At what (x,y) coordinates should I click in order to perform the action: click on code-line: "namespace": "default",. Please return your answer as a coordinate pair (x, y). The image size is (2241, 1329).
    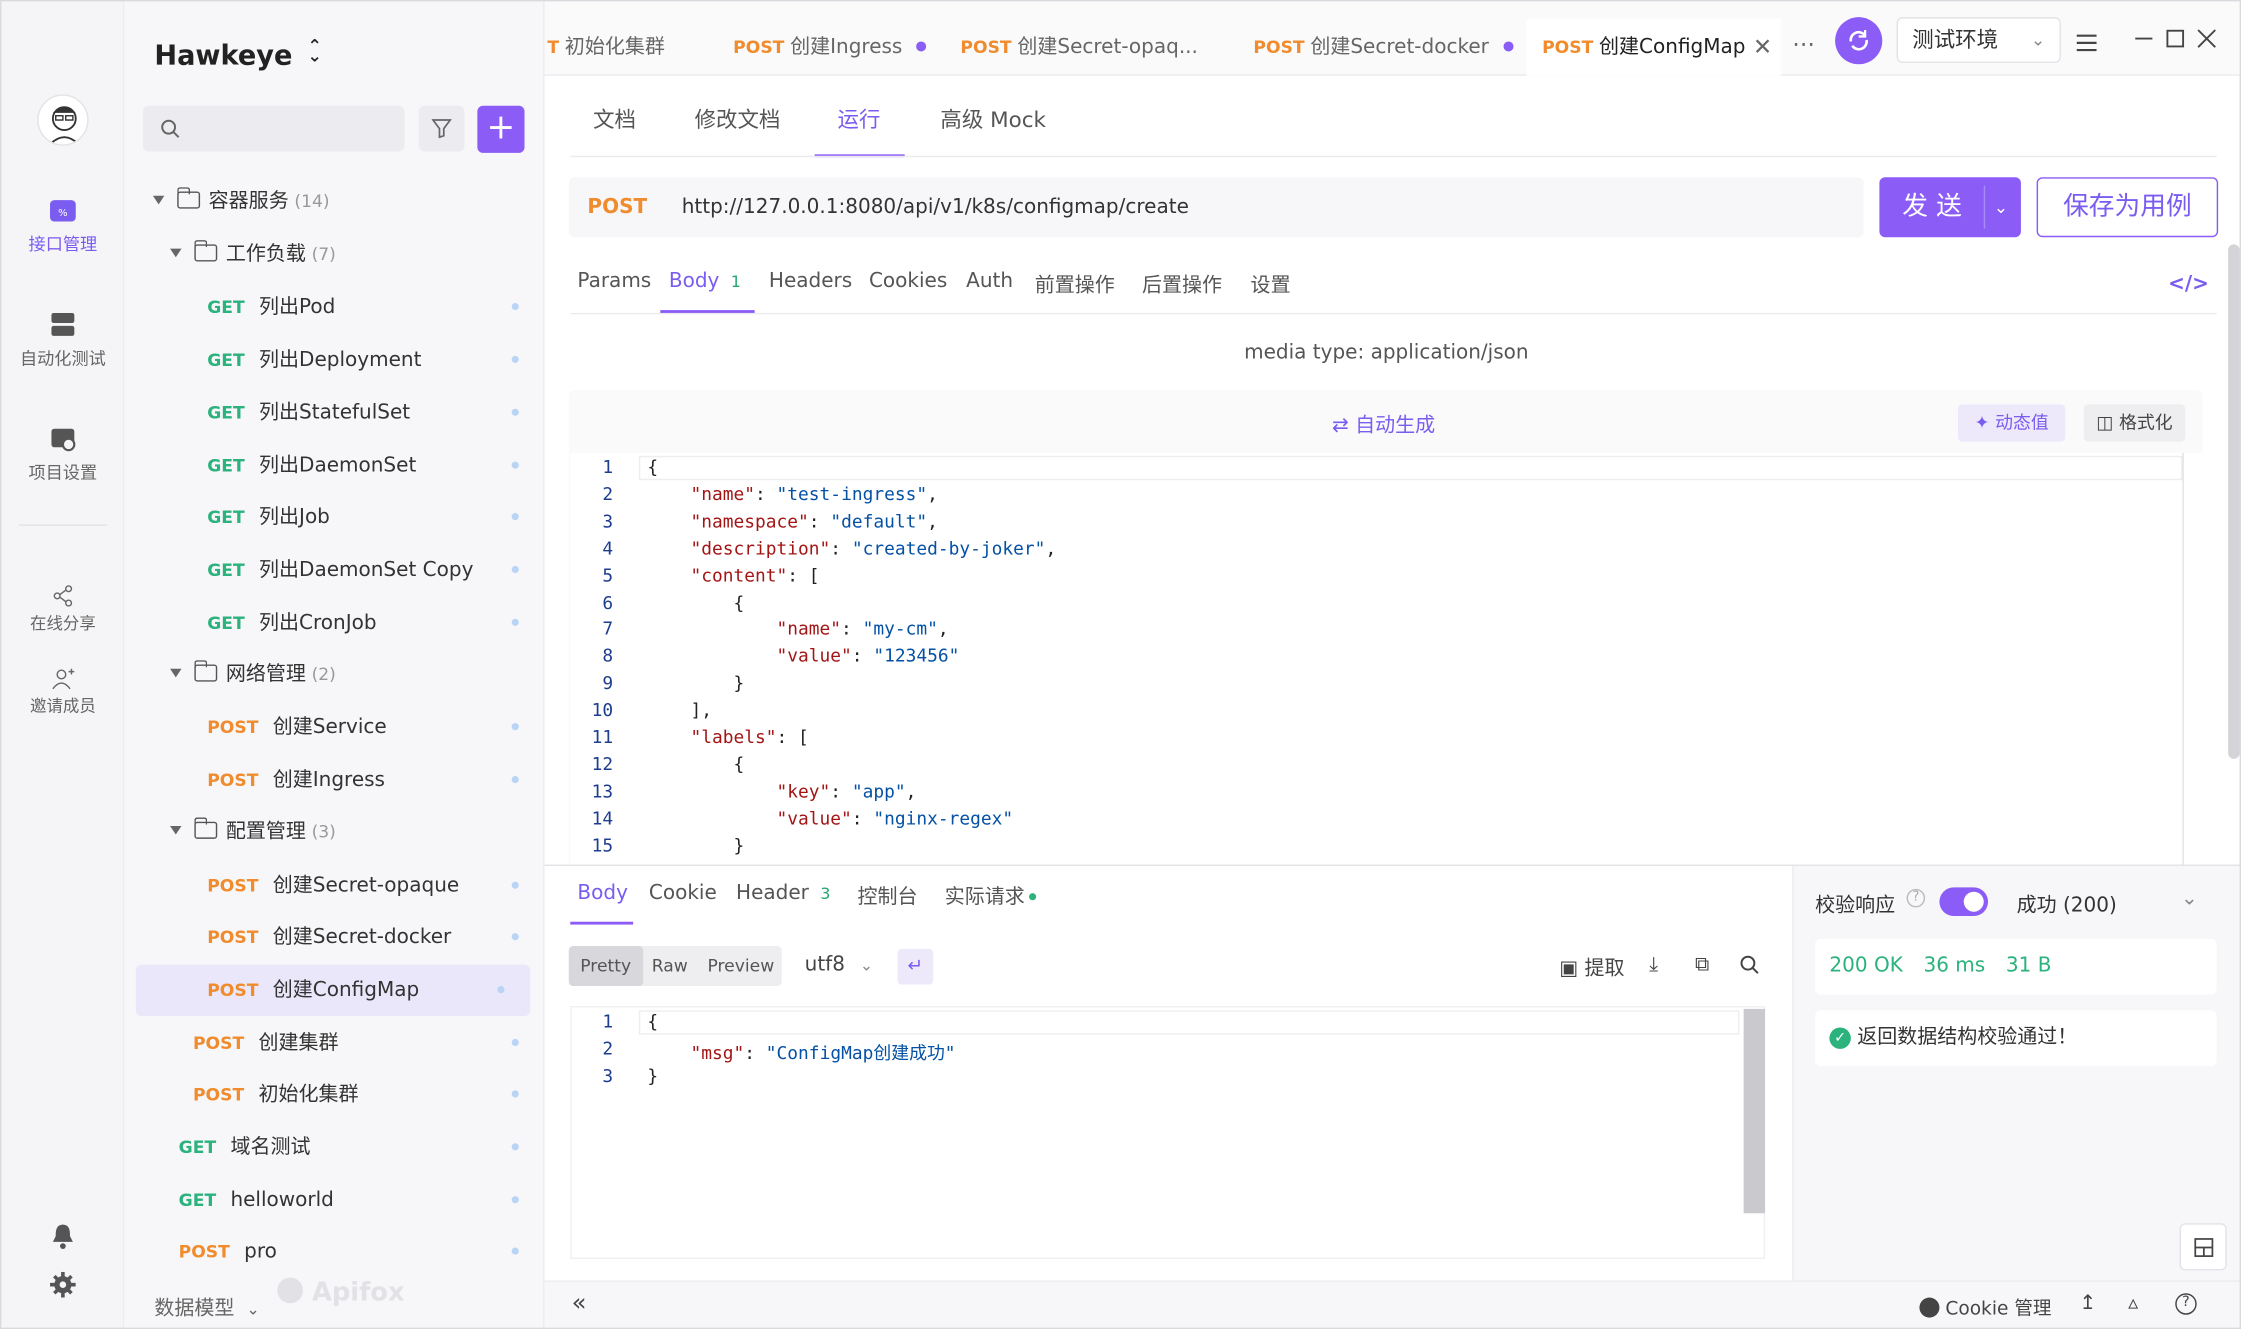
    Looking at the image, I should click on (792, 520).